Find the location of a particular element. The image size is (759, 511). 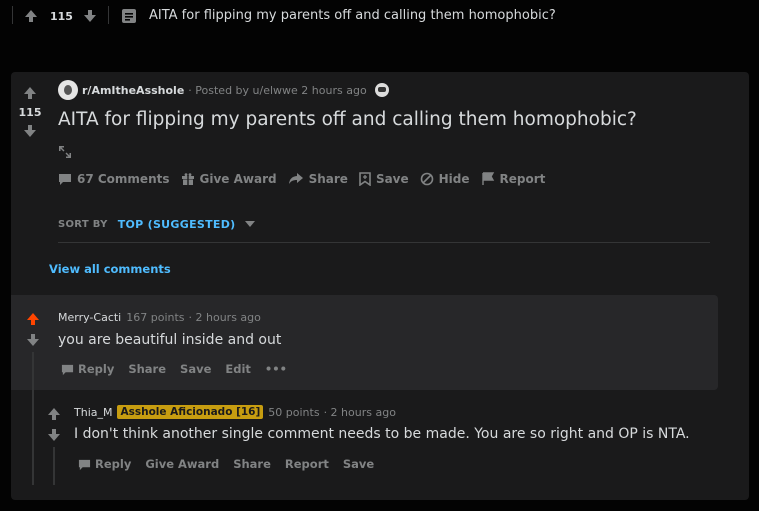

edit-label: Edit is located at coordinates (238, 369).